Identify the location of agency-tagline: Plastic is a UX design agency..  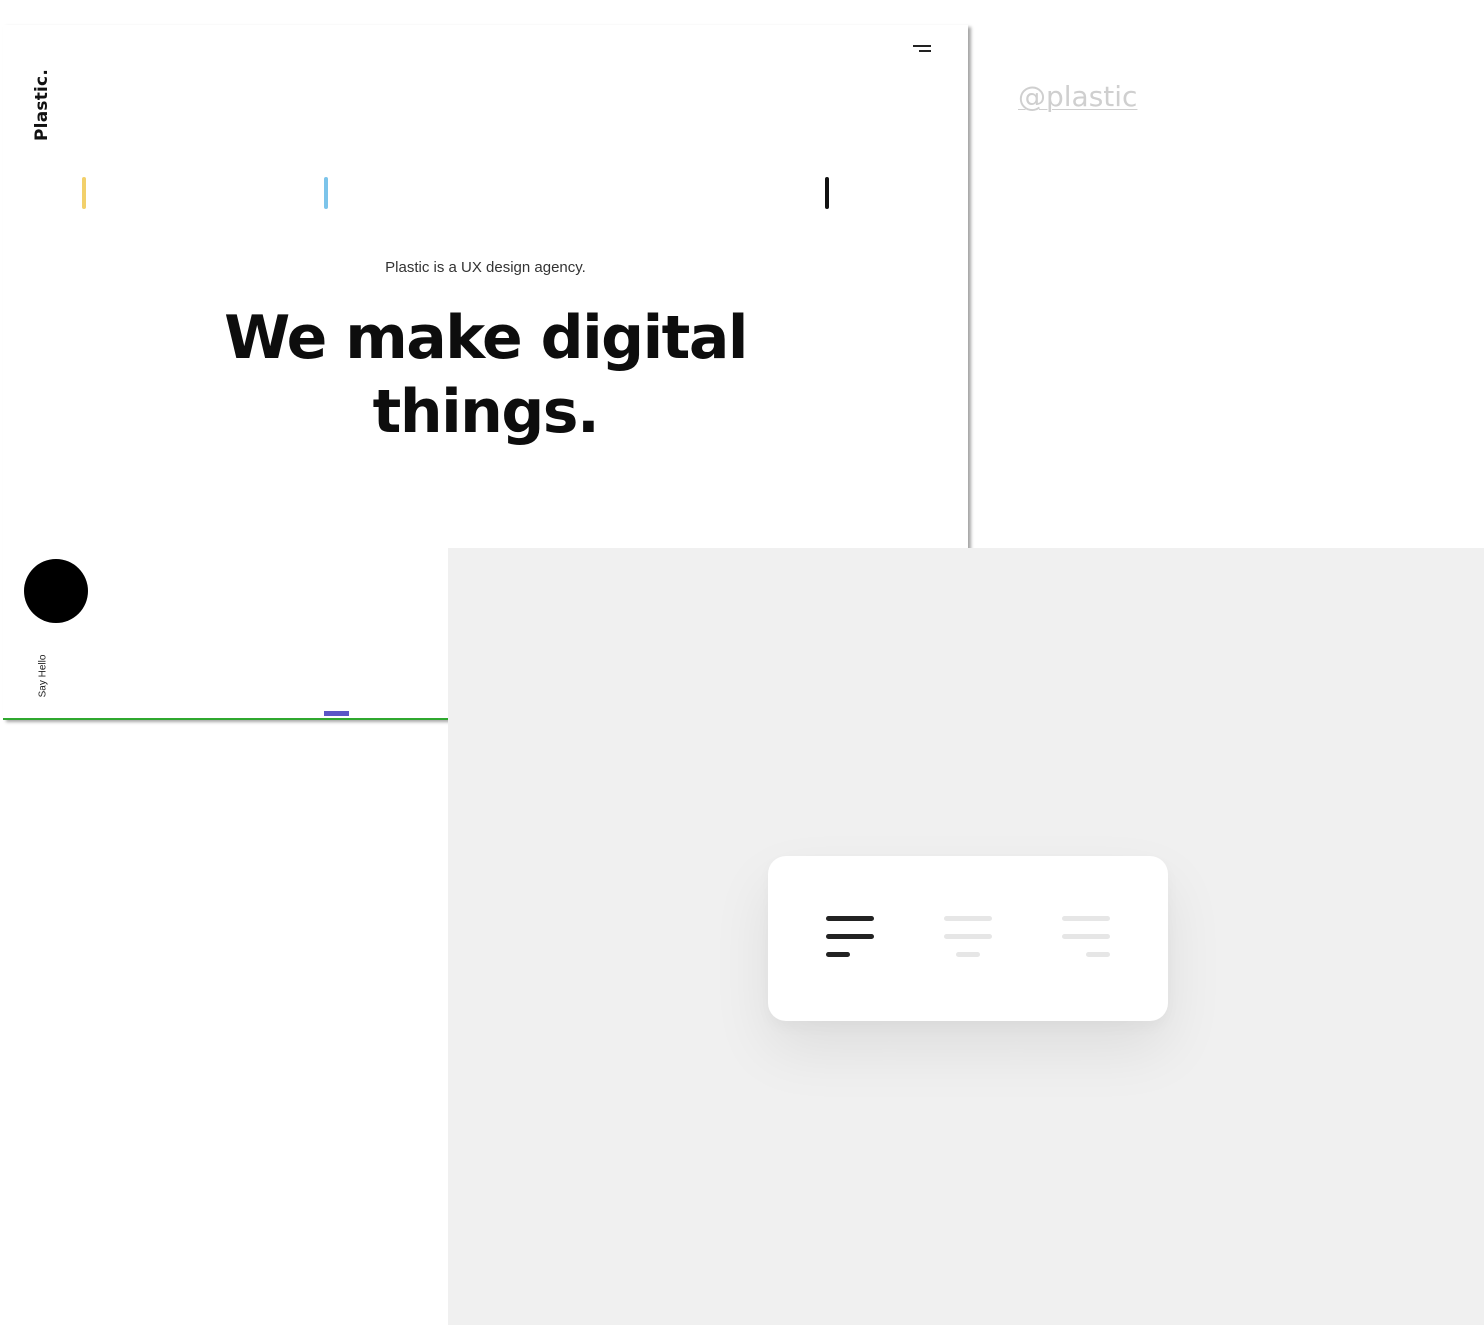
(485, 267).